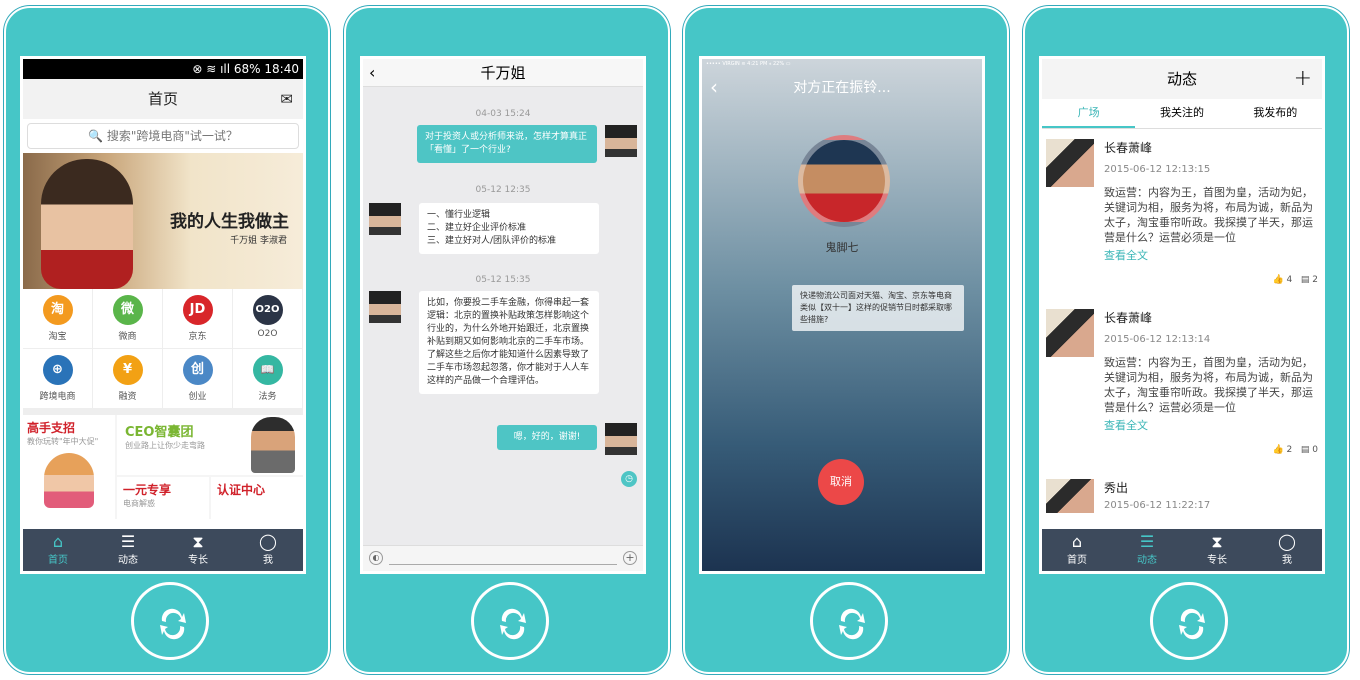 The width and height of the screenshot is (1360, 680). What do you see at coordinates (163, 99) in the screenshot?
I see `home-navbar: 首页 ✉` at bounding box center [163, 99].